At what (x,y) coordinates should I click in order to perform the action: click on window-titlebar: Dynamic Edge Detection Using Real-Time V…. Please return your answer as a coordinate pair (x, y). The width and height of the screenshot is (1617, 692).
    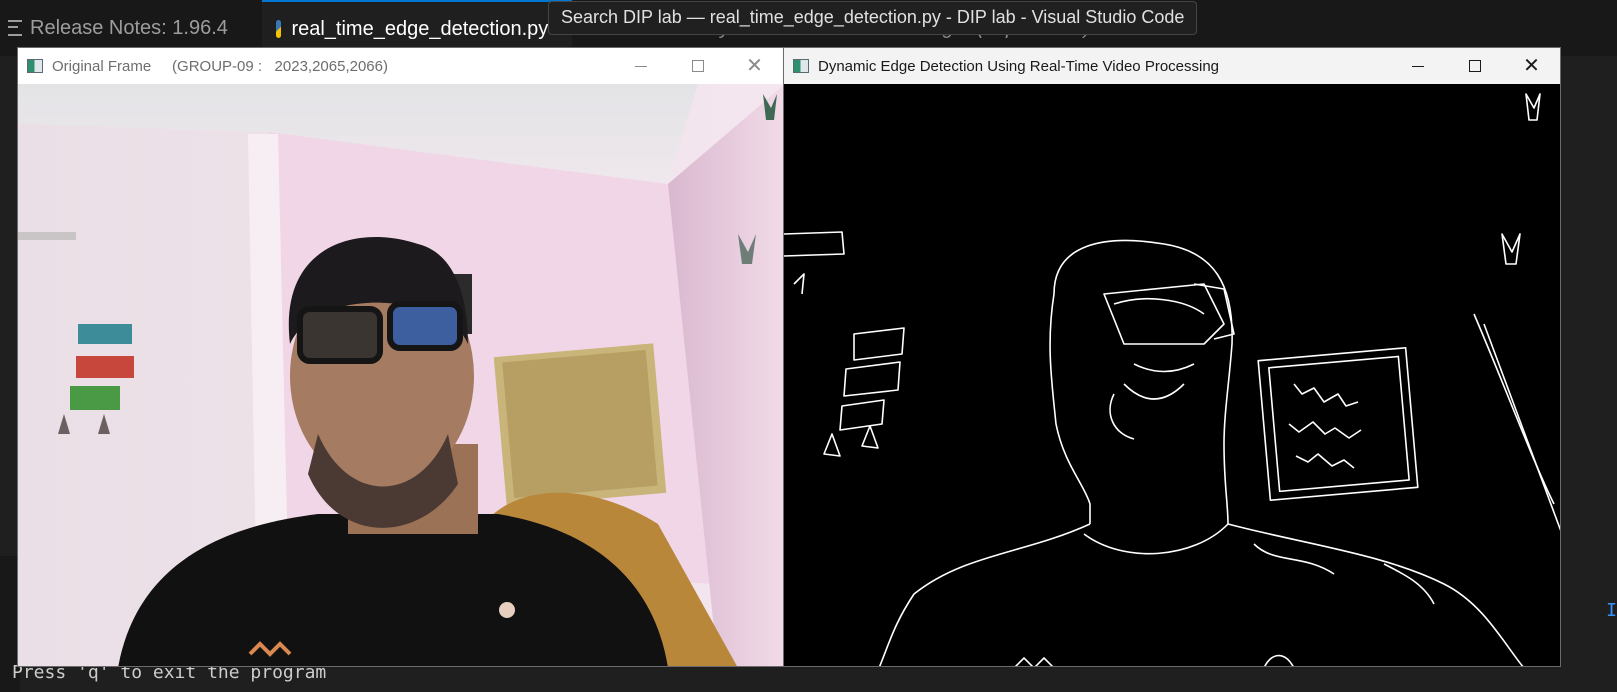
    Looking at the image, I should click on (1172, 66).